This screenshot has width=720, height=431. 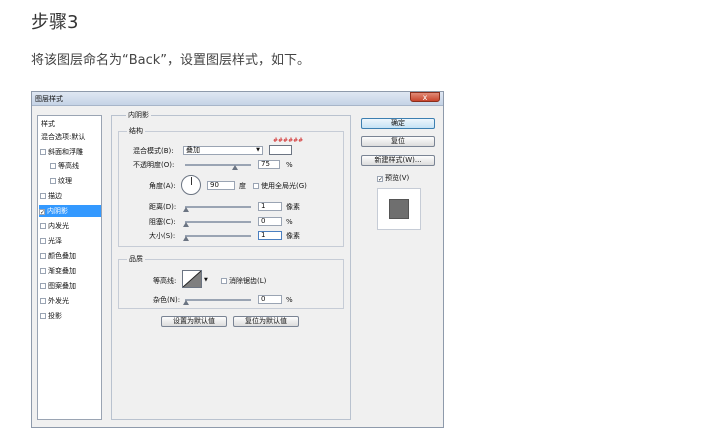 I want to click on blend-mode-label: 混合模式(B):, so click(x=153, y=151).